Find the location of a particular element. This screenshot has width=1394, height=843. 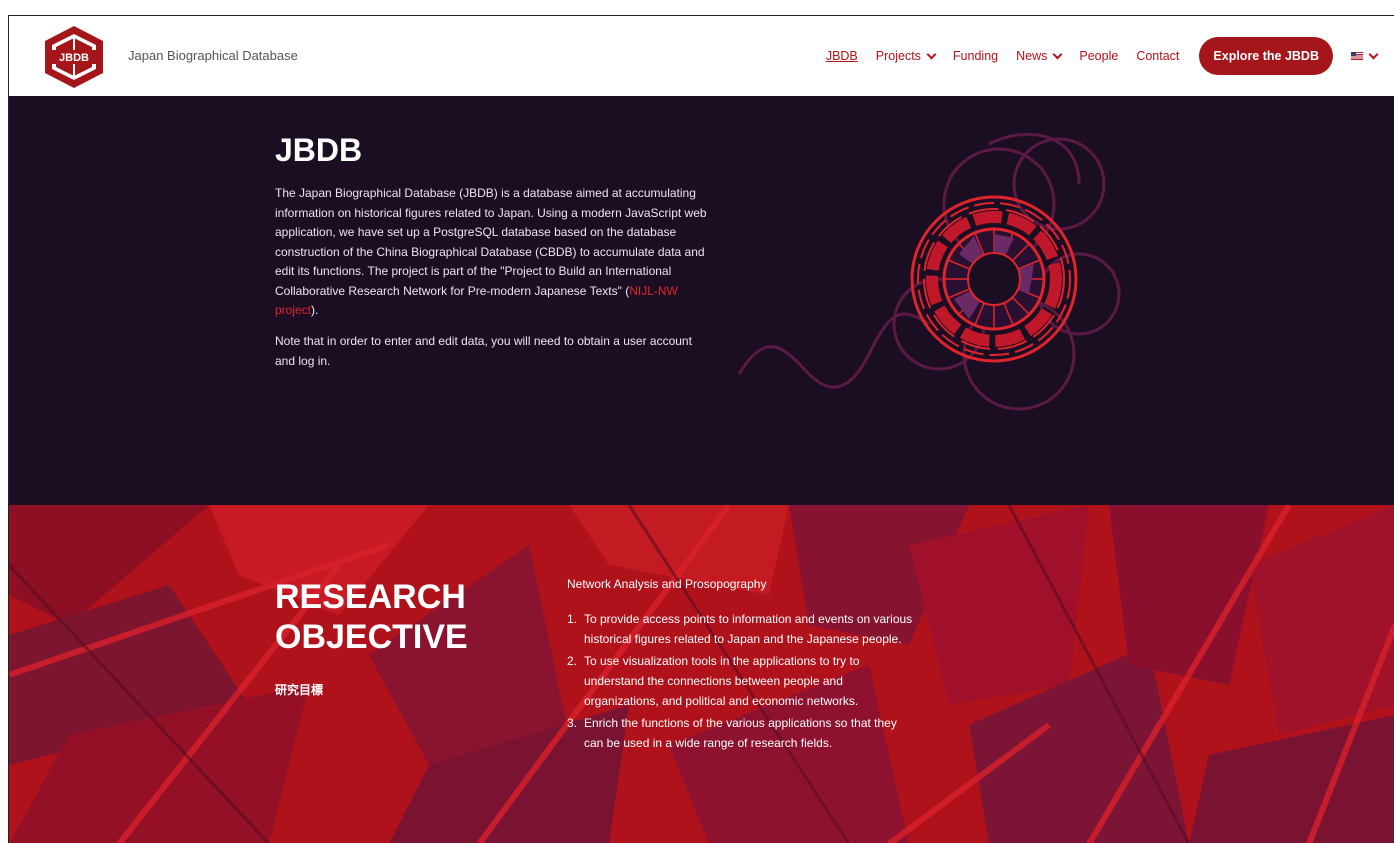

network-circle-illustration is located at coordinates (929, 271).